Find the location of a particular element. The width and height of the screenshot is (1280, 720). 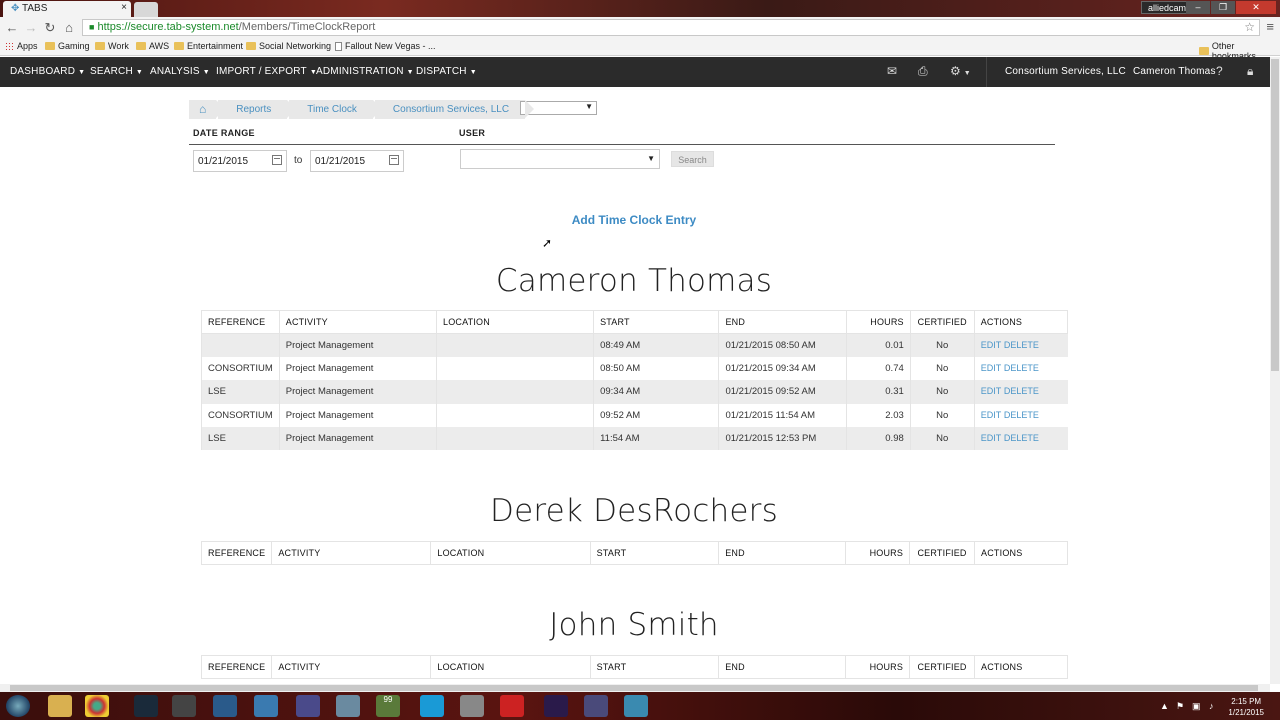

breadcrumb-time-clock: Time Clock is located at coordinates (335, 109).